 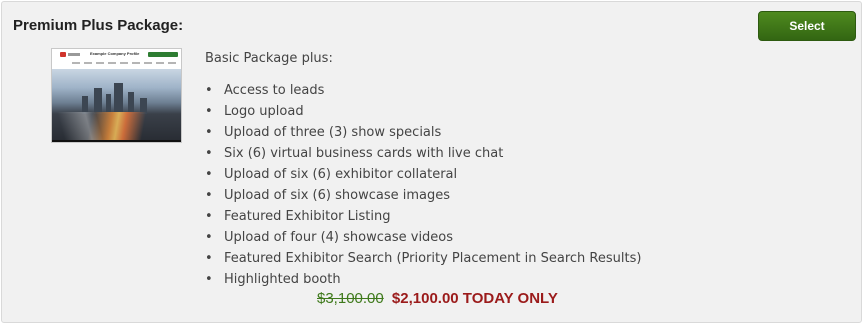 I want to click on thumbnail-logo-icon, so click(x=63, y=54).